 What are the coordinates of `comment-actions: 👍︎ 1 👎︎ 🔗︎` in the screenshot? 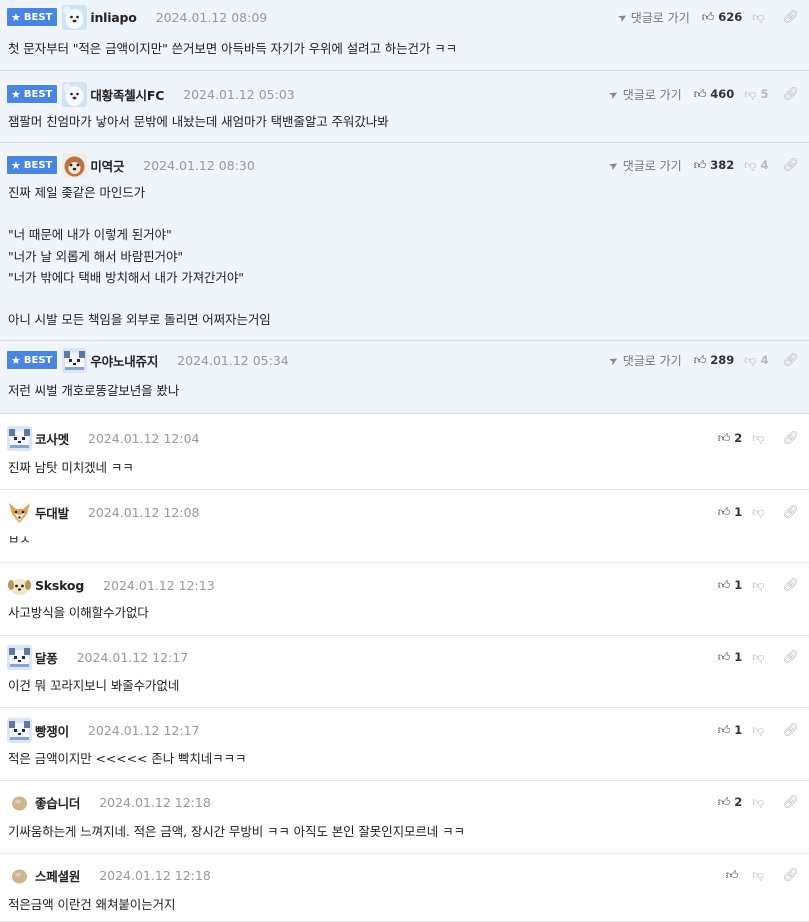 It's located at (758, 512).